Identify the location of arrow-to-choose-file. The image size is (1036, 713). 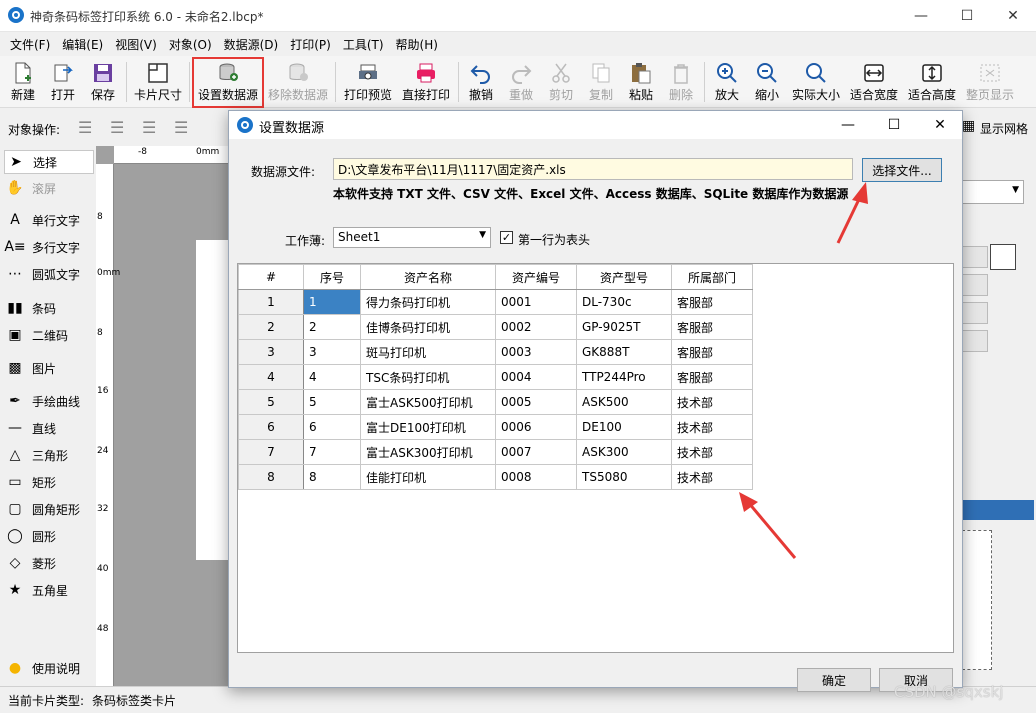
(852, 213).